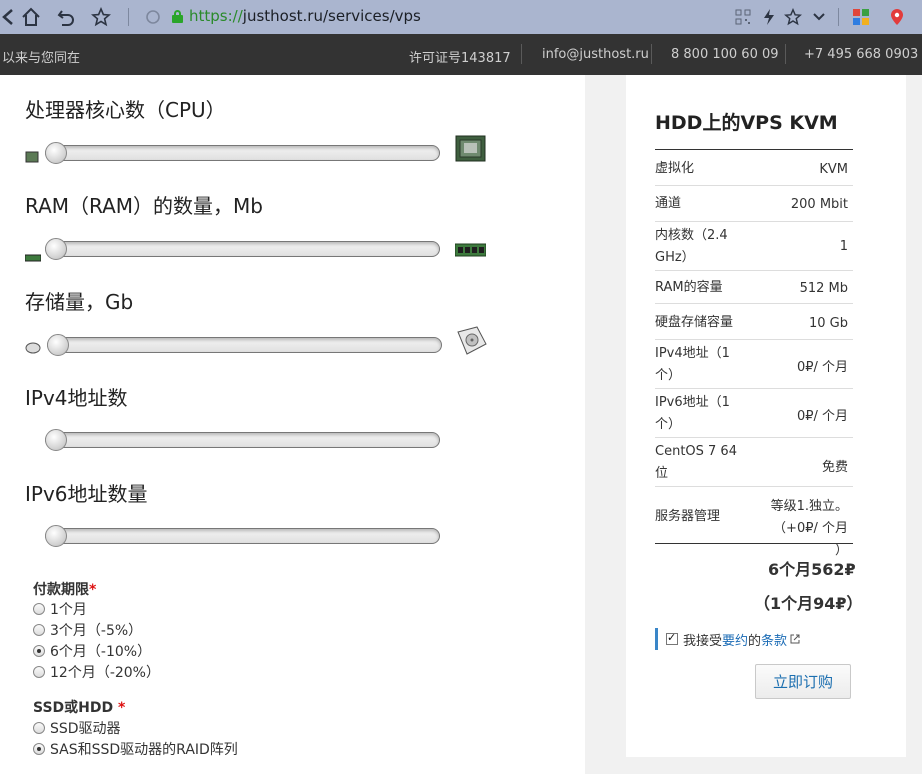 The height and width of the screenshot is (774, 922). I want to click on address-bar: https://justhost.ru/services/vps, so click(305, 16).